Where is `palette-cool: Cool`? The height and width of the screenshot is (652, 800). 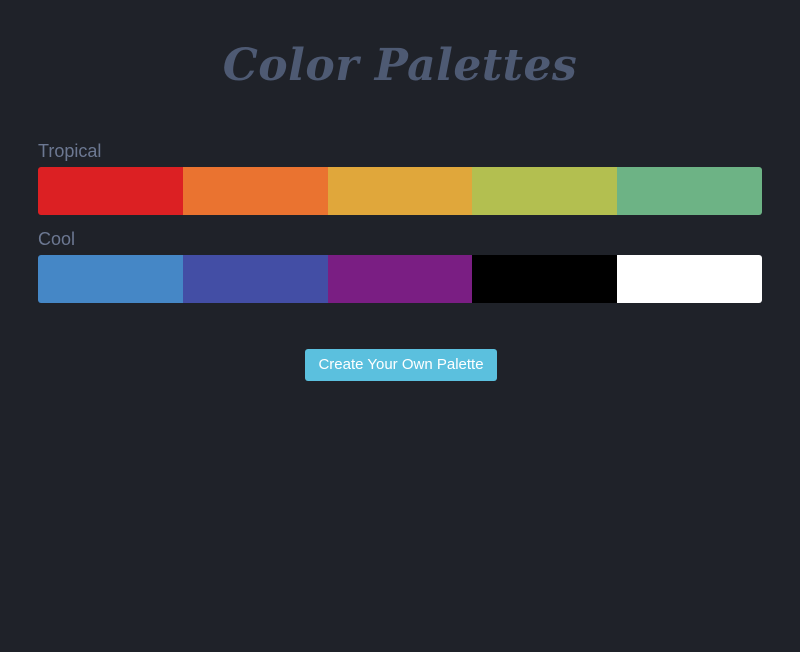 palette-cool: Cool is located at coordinates (400, 266).